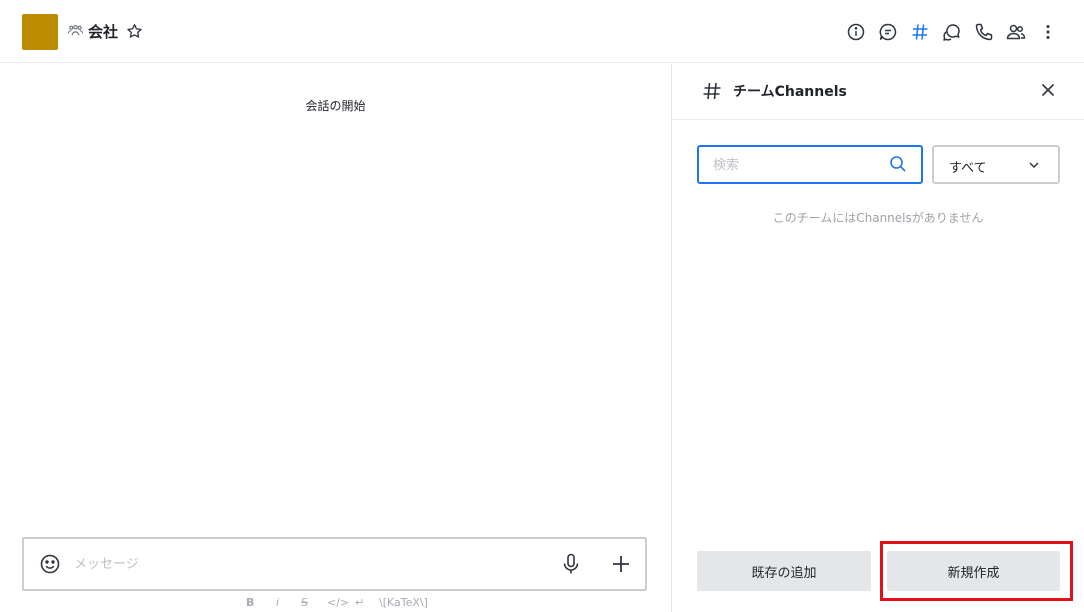  What do you see at coordinates (403, 603) in the screenshot?
I see `katex-button: \[KaTeX\]` at bounding box center [403, 603].